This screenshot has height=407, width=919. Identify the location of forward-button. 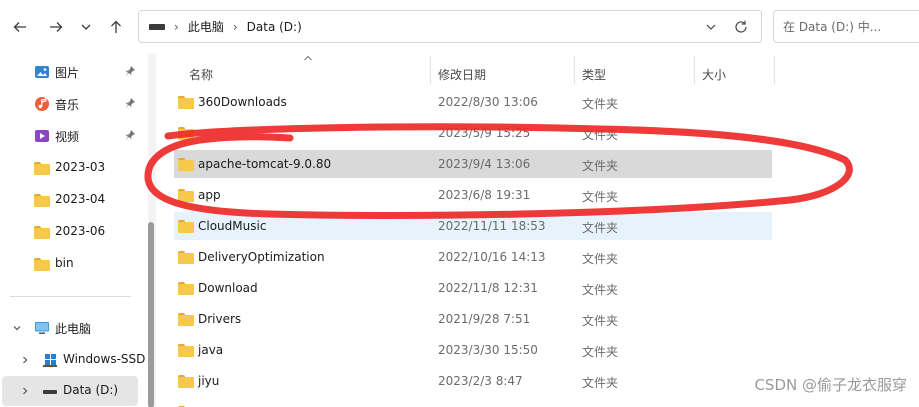
(56, 27).